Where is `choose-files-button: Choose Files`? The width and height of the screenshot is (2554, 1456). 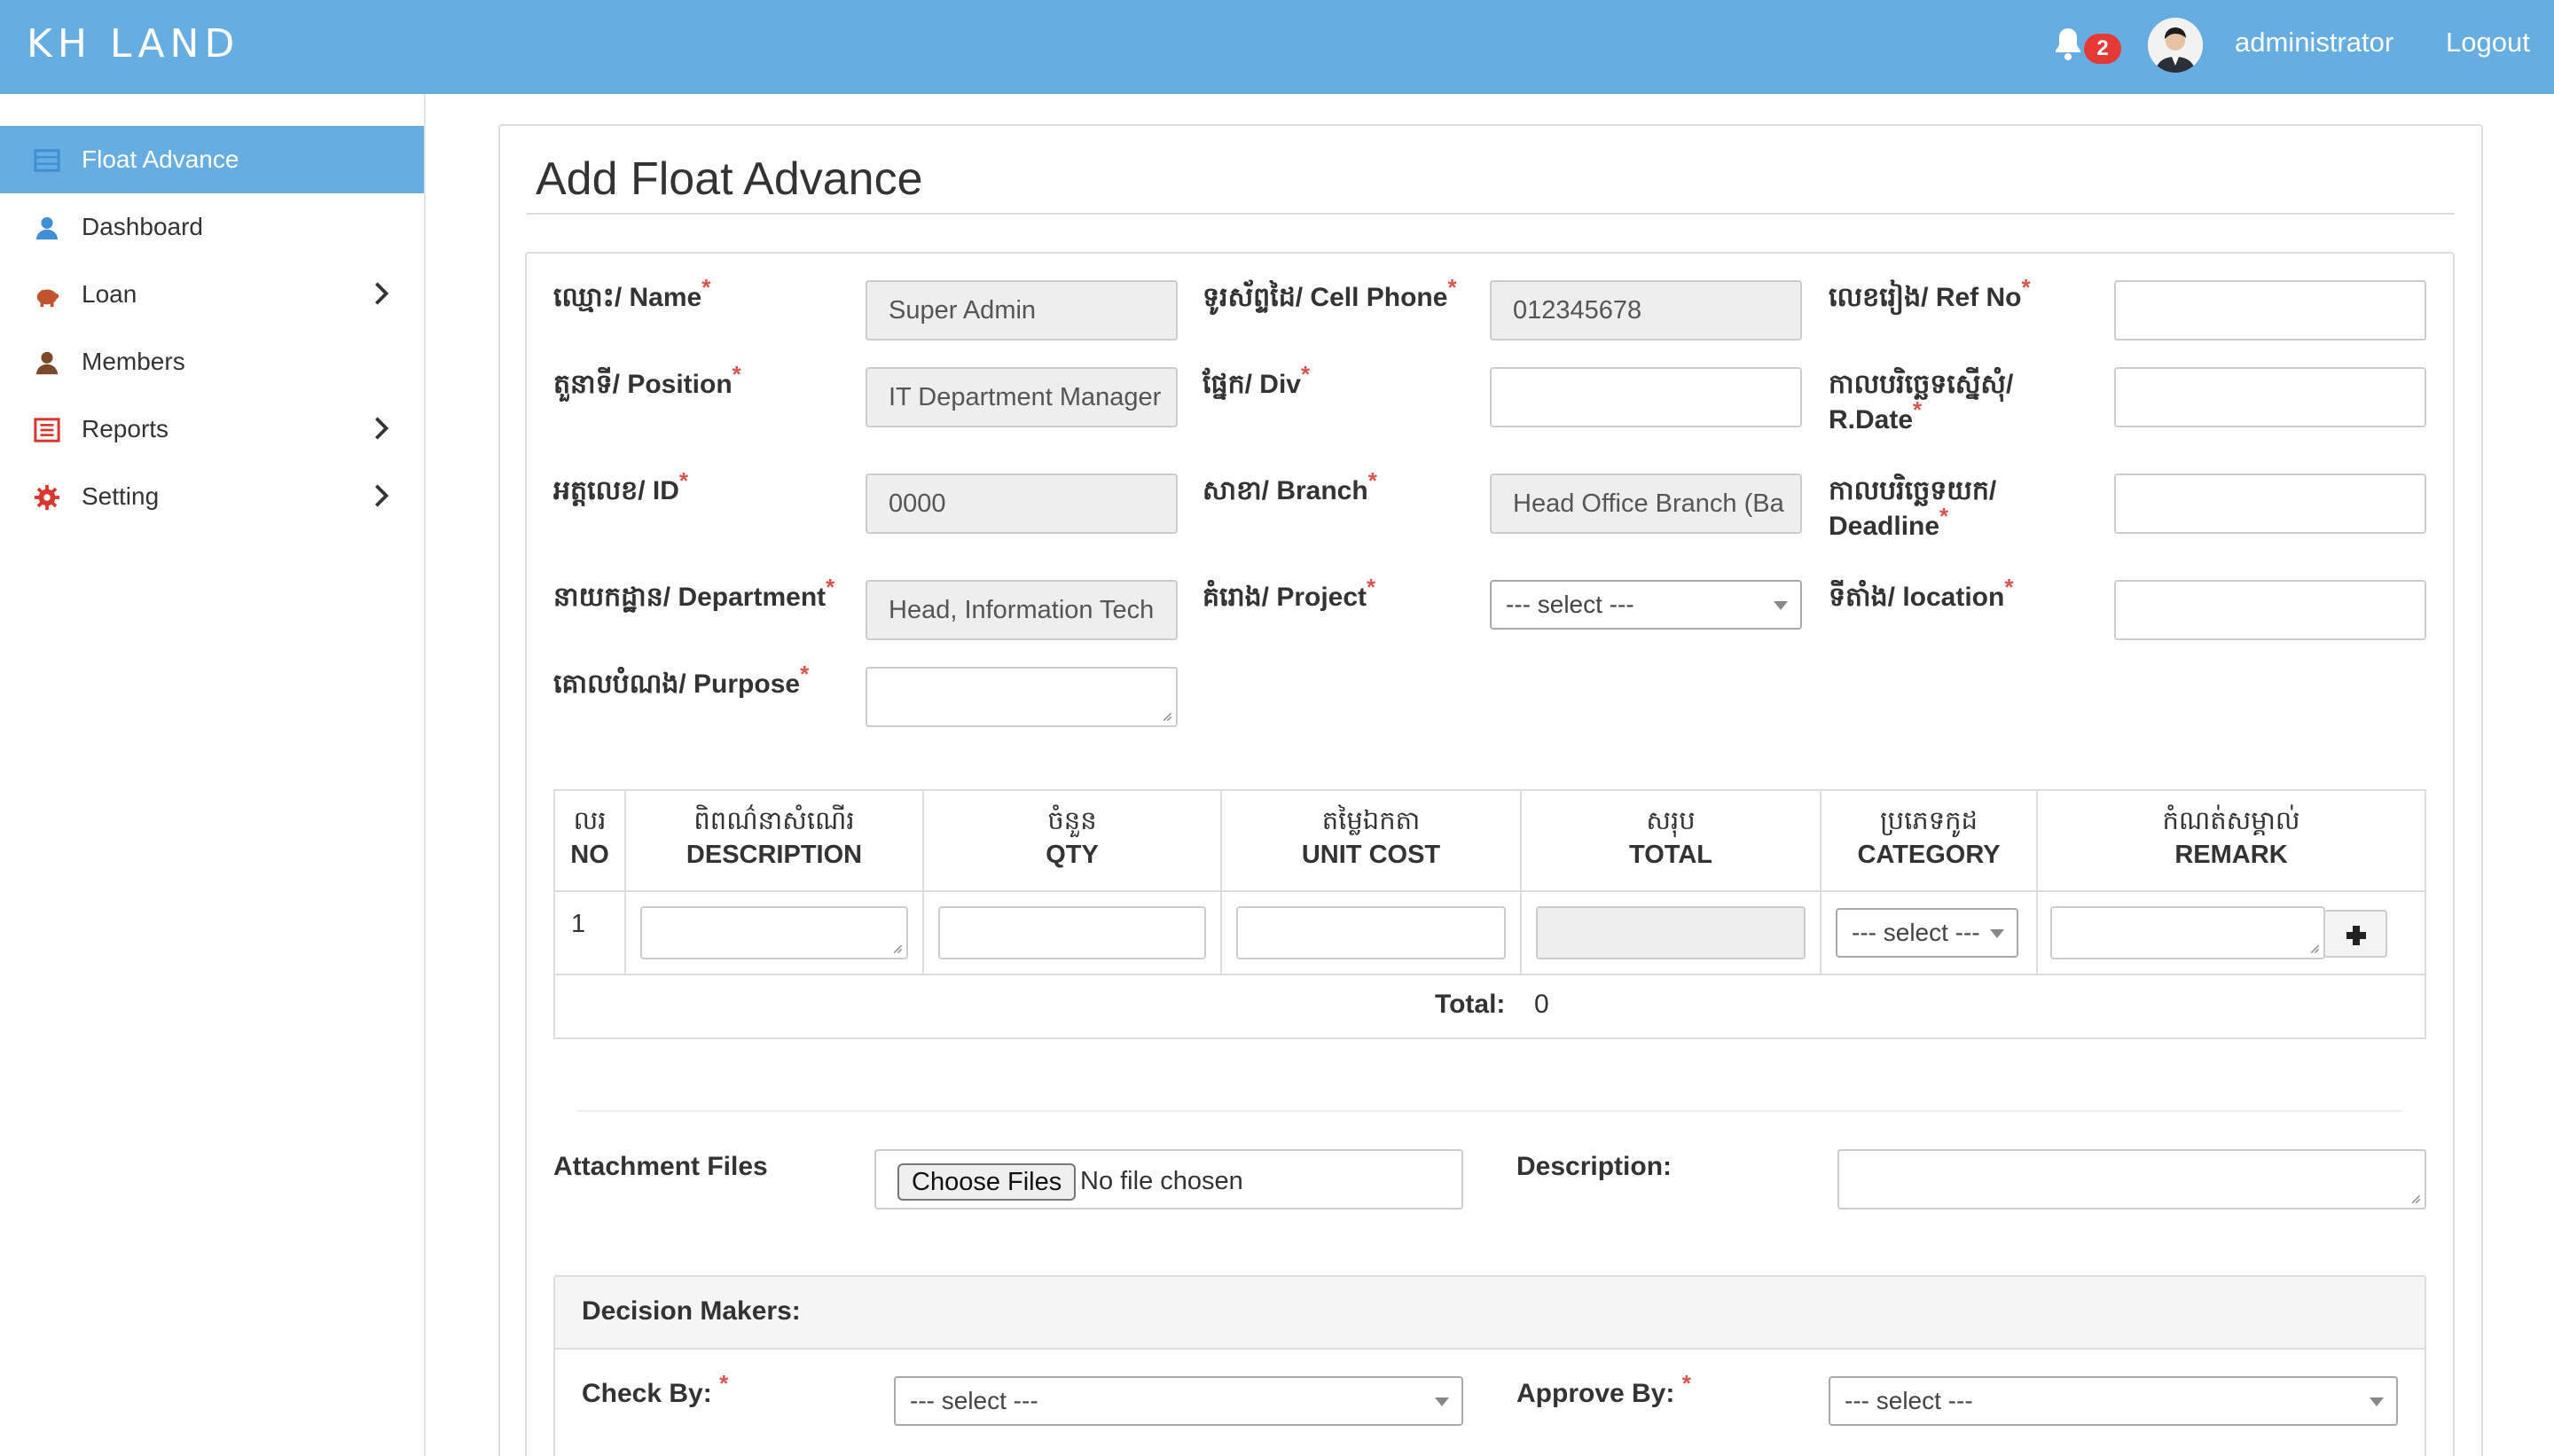 choose-files-button: Choose Files is located at coordinates (987, 1182).